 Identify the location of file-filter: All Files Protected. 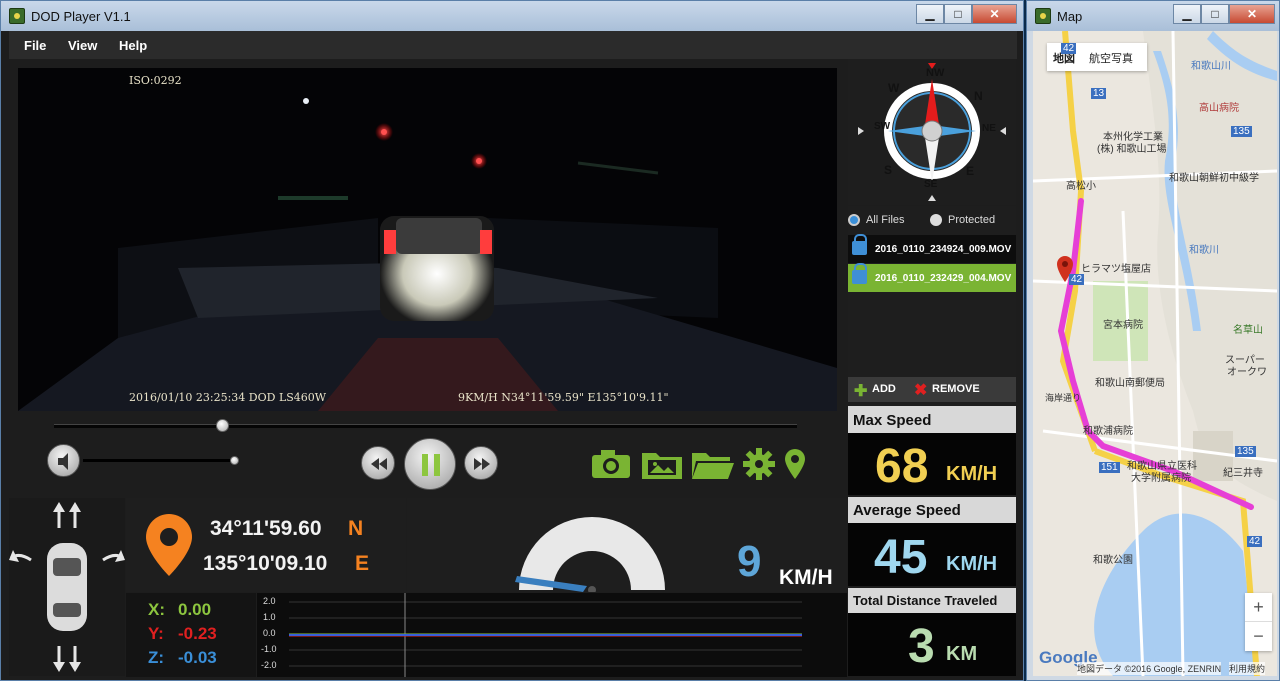
(932, 220).